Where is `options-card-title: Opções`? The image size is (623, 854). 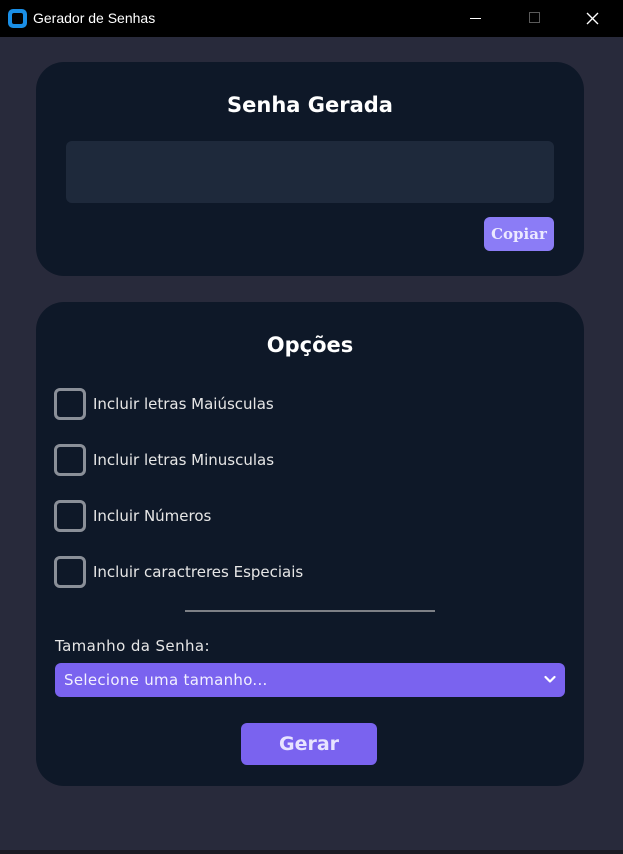
options-card-title: Opções is located at coordinates (310, 345).